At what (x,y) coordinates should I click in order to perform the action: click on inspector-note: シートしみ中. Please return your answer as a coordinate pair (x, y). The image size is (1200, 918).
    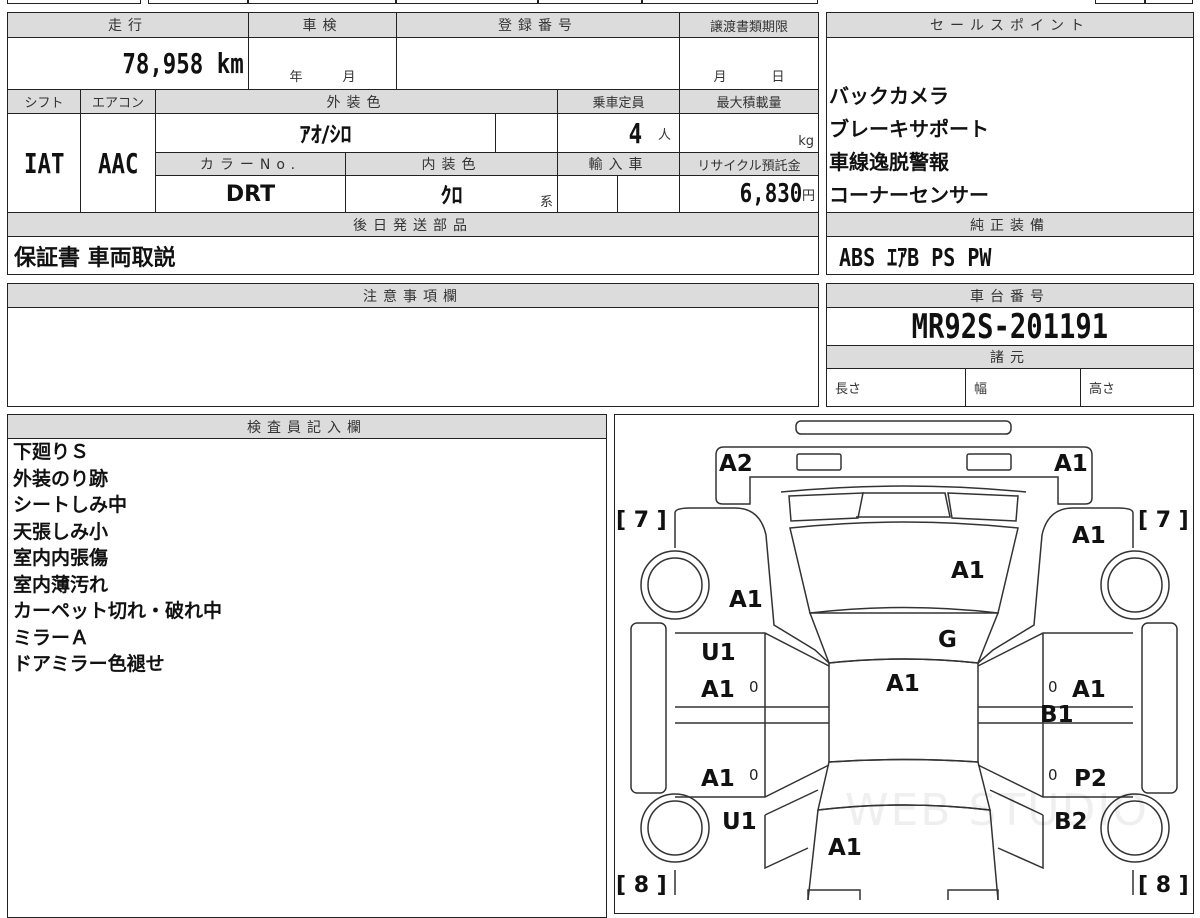
    Looking at the image, I should click on (70, 505).